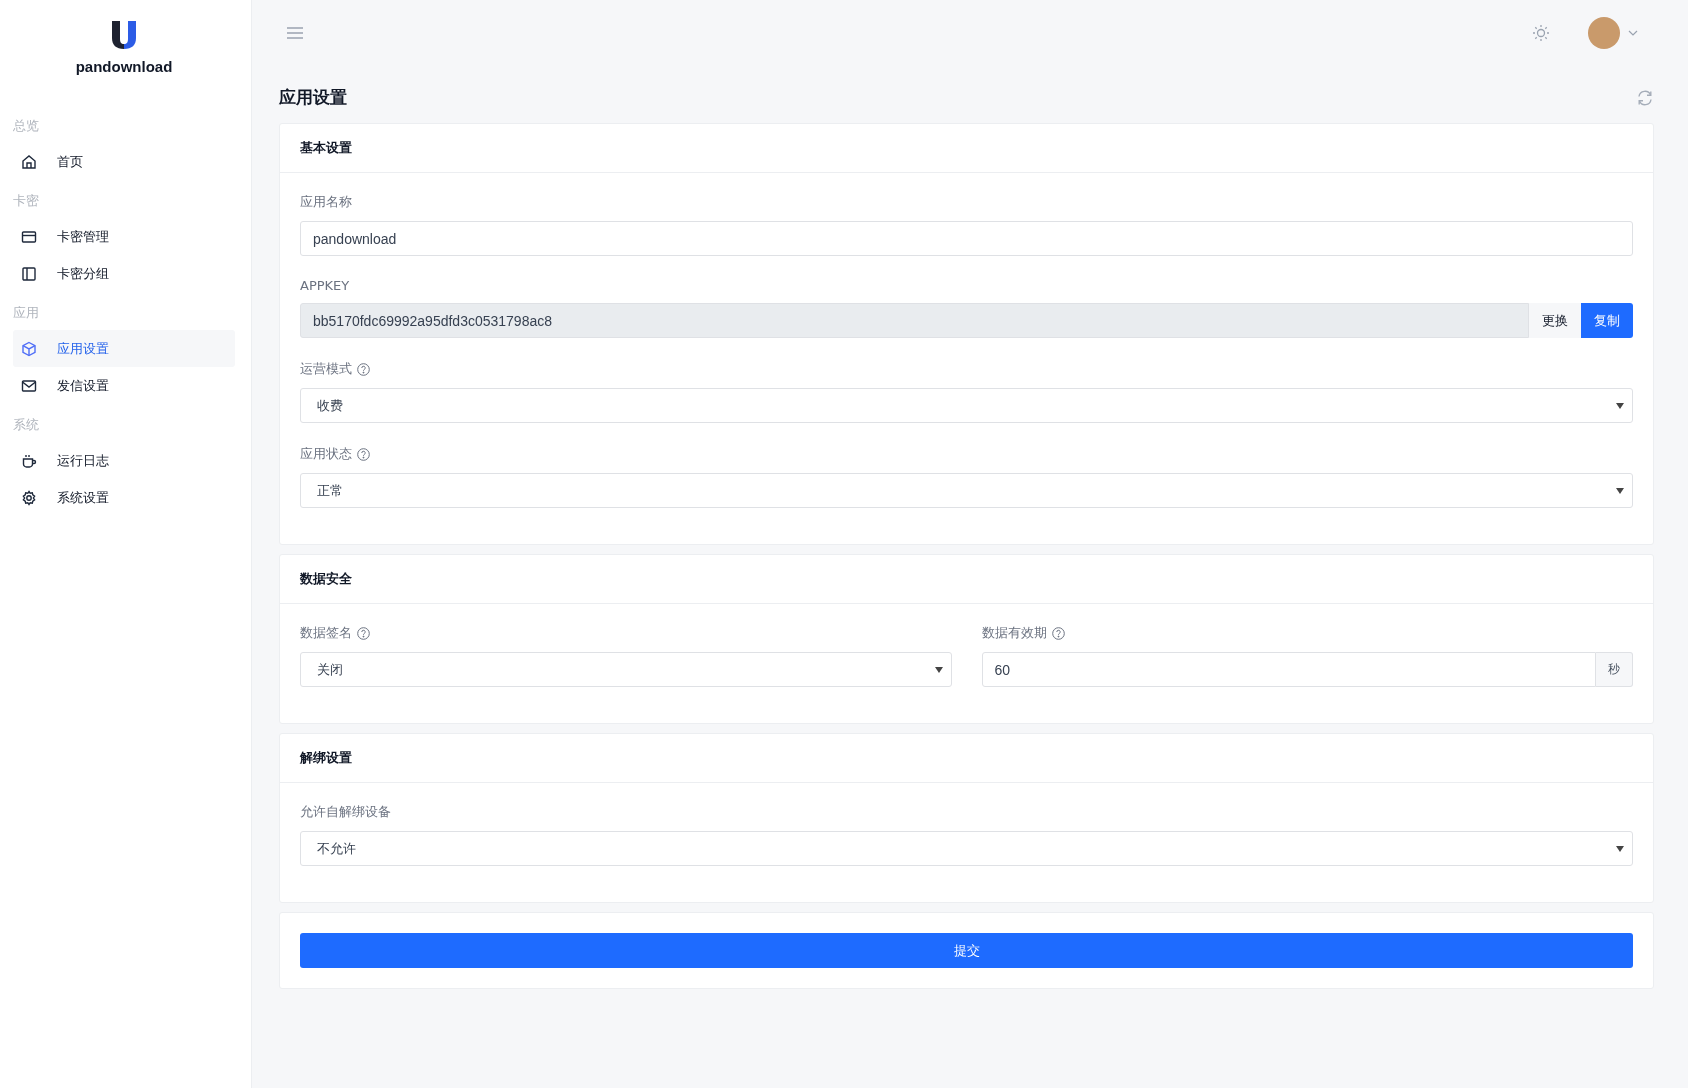  Describe the element at coordinates (124, 161) in the screenshot. I see `nav-item: 首页` at that location.